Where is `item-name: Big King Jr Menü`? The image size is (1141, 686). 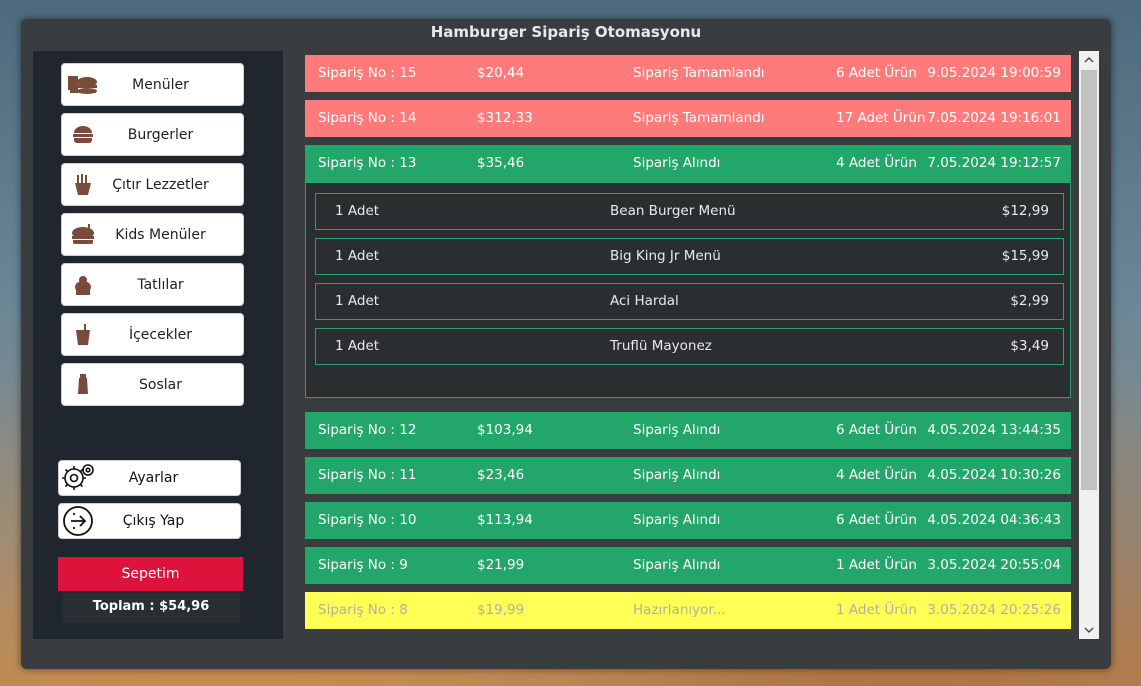
item-name: Big King Jr Menü is located at coordinates (665, 256).